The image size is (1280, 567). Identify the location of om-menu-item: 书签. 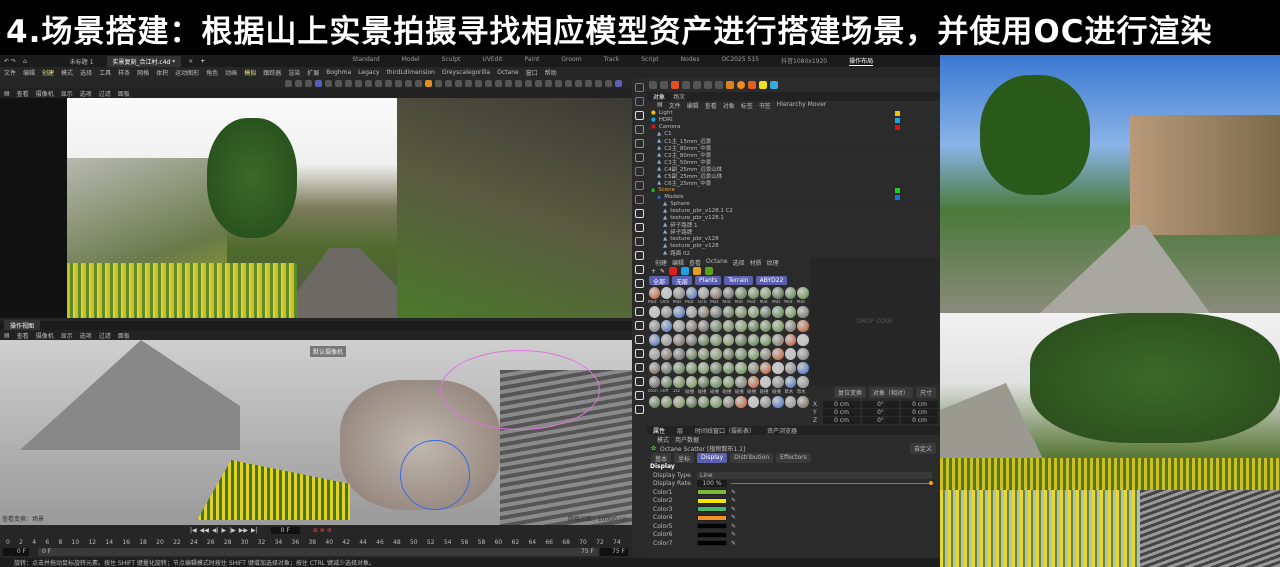
(765, 105).